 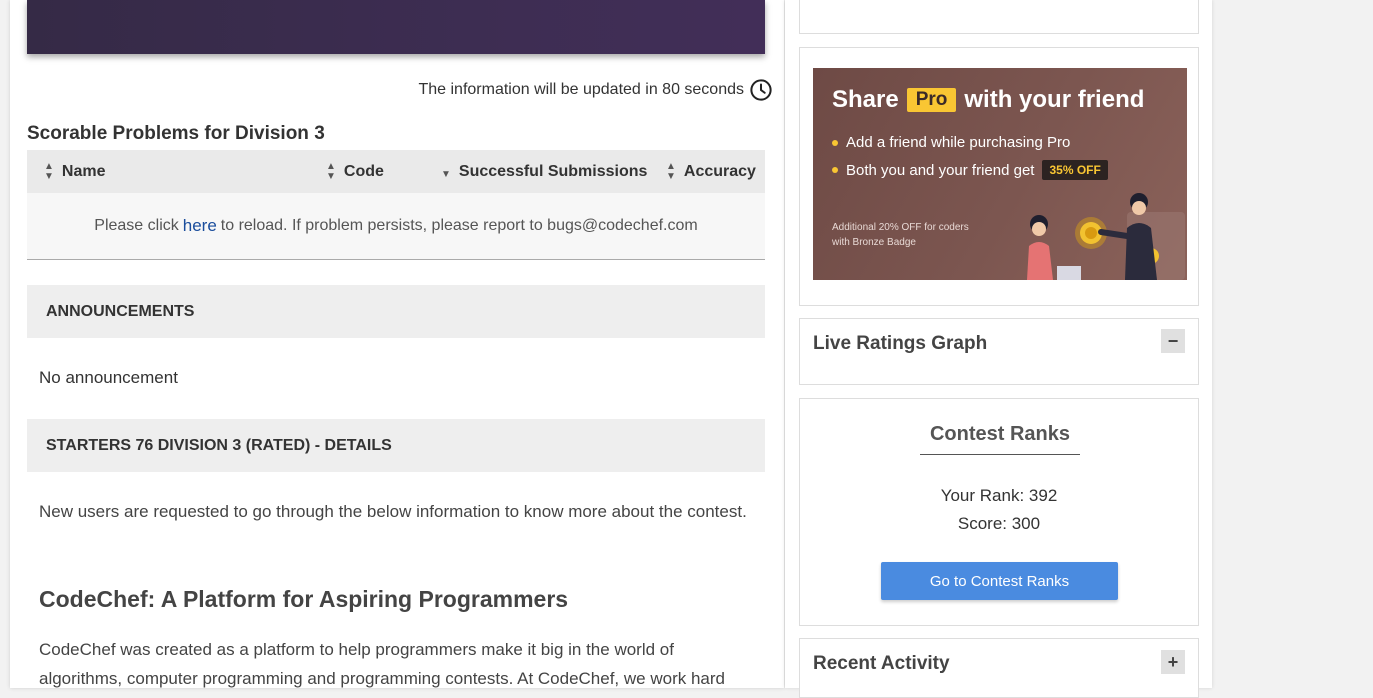 What do you see at coordinates (83, 171) in the screenshot?
I see `column-name-label: Name` at bounding box center [83, 171].